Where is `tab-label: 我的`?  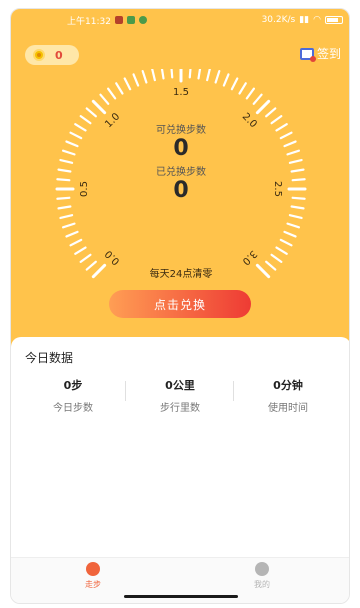
tab-label: 我的 is located at coordinates (262, 584).